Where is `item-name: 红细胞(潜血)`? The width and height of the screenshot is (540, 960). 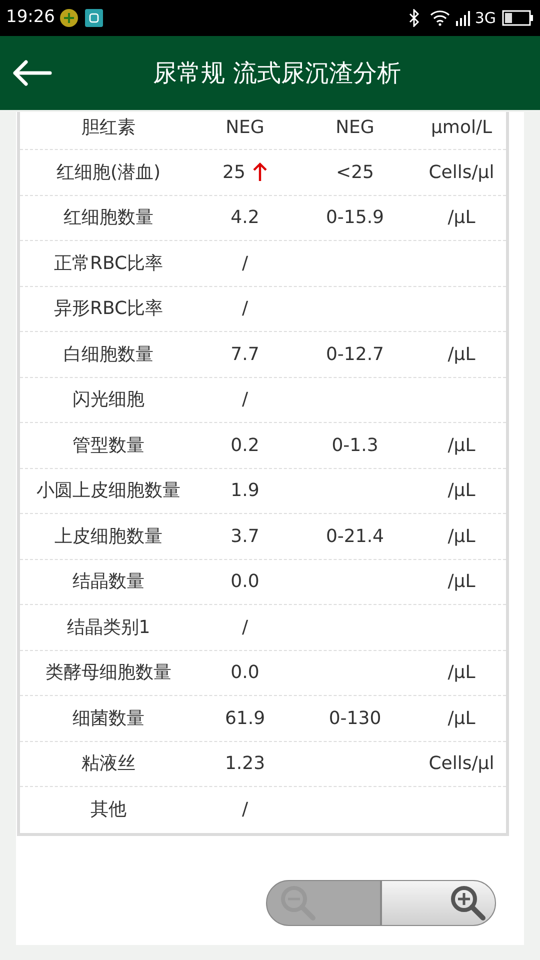 item-name: 红细胞(潜血) is located at coordinates (108, 172).